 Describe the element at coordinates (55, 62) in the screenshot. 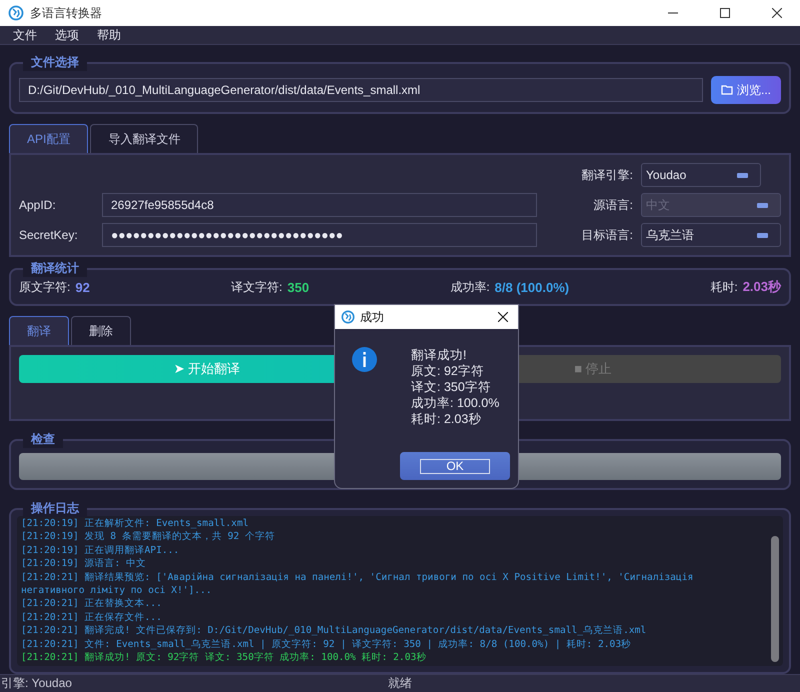

I see `group-title: 文件选择` at that location.